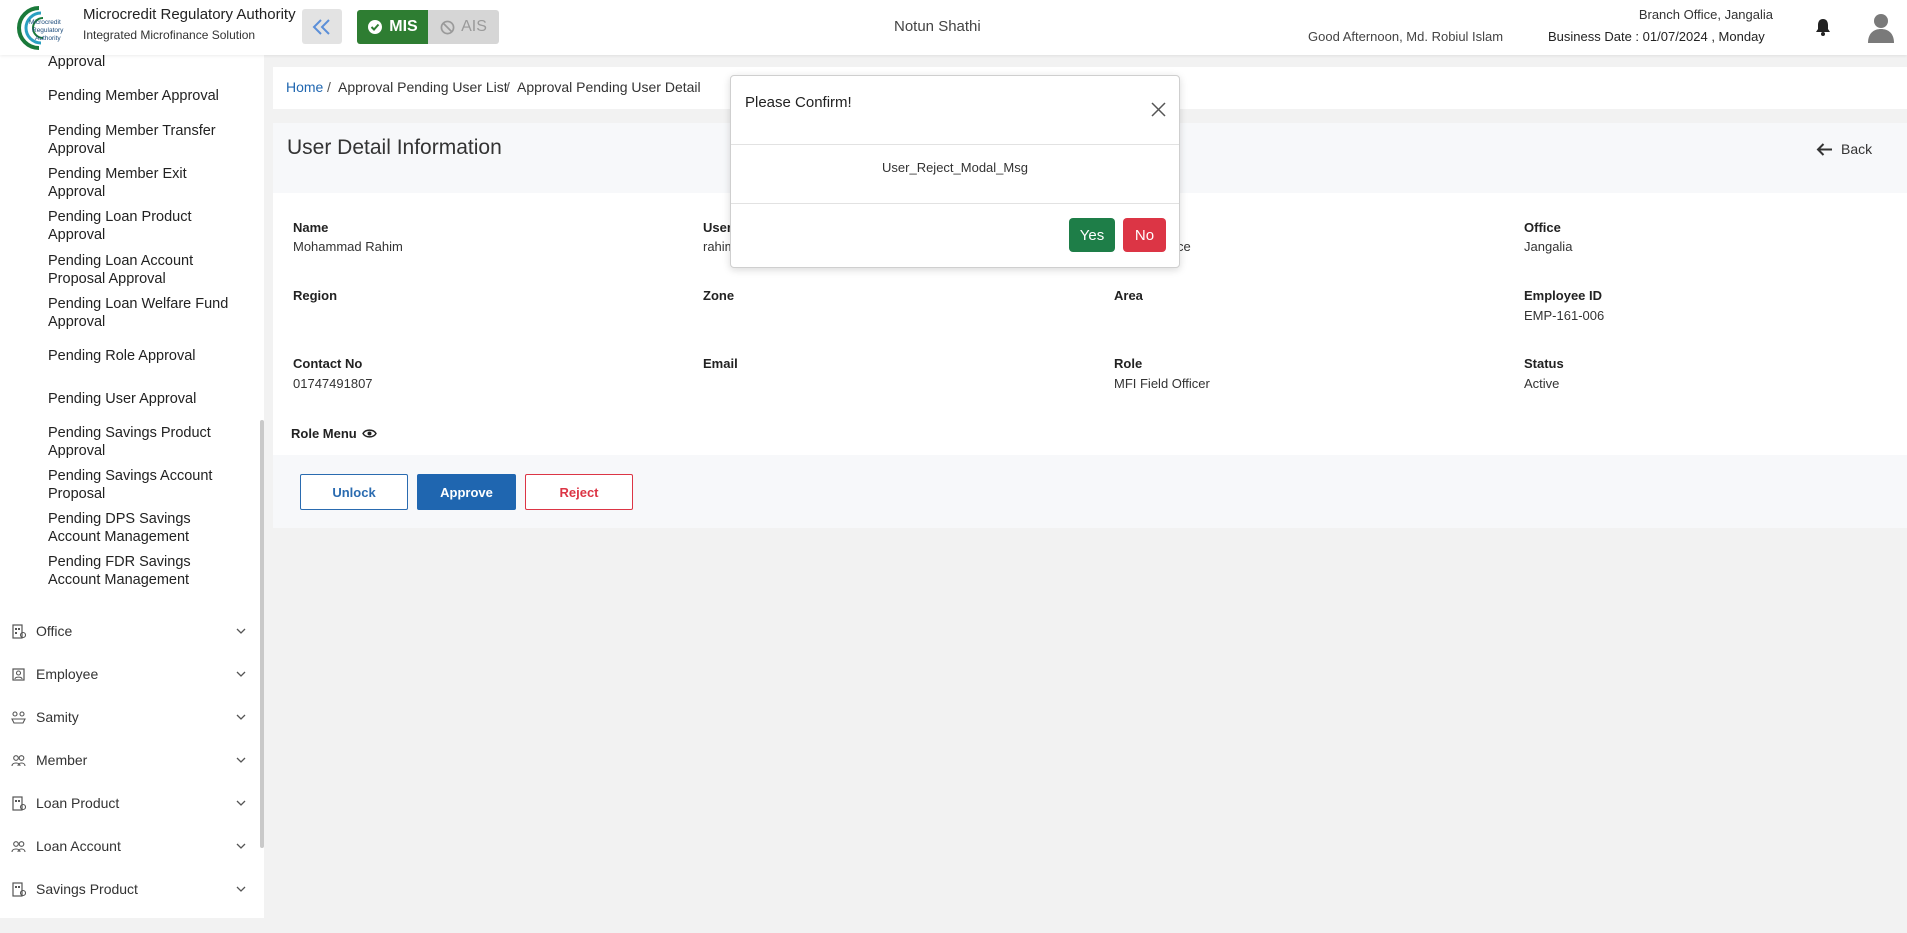 The width and height of the screenshot is (1907, 933). What do you see at coordinates (143, 356) in the screenshot?
I see `sidebar-subitem-pending-role-approval: Pending Role Approval` at bounding box center [143, 356].